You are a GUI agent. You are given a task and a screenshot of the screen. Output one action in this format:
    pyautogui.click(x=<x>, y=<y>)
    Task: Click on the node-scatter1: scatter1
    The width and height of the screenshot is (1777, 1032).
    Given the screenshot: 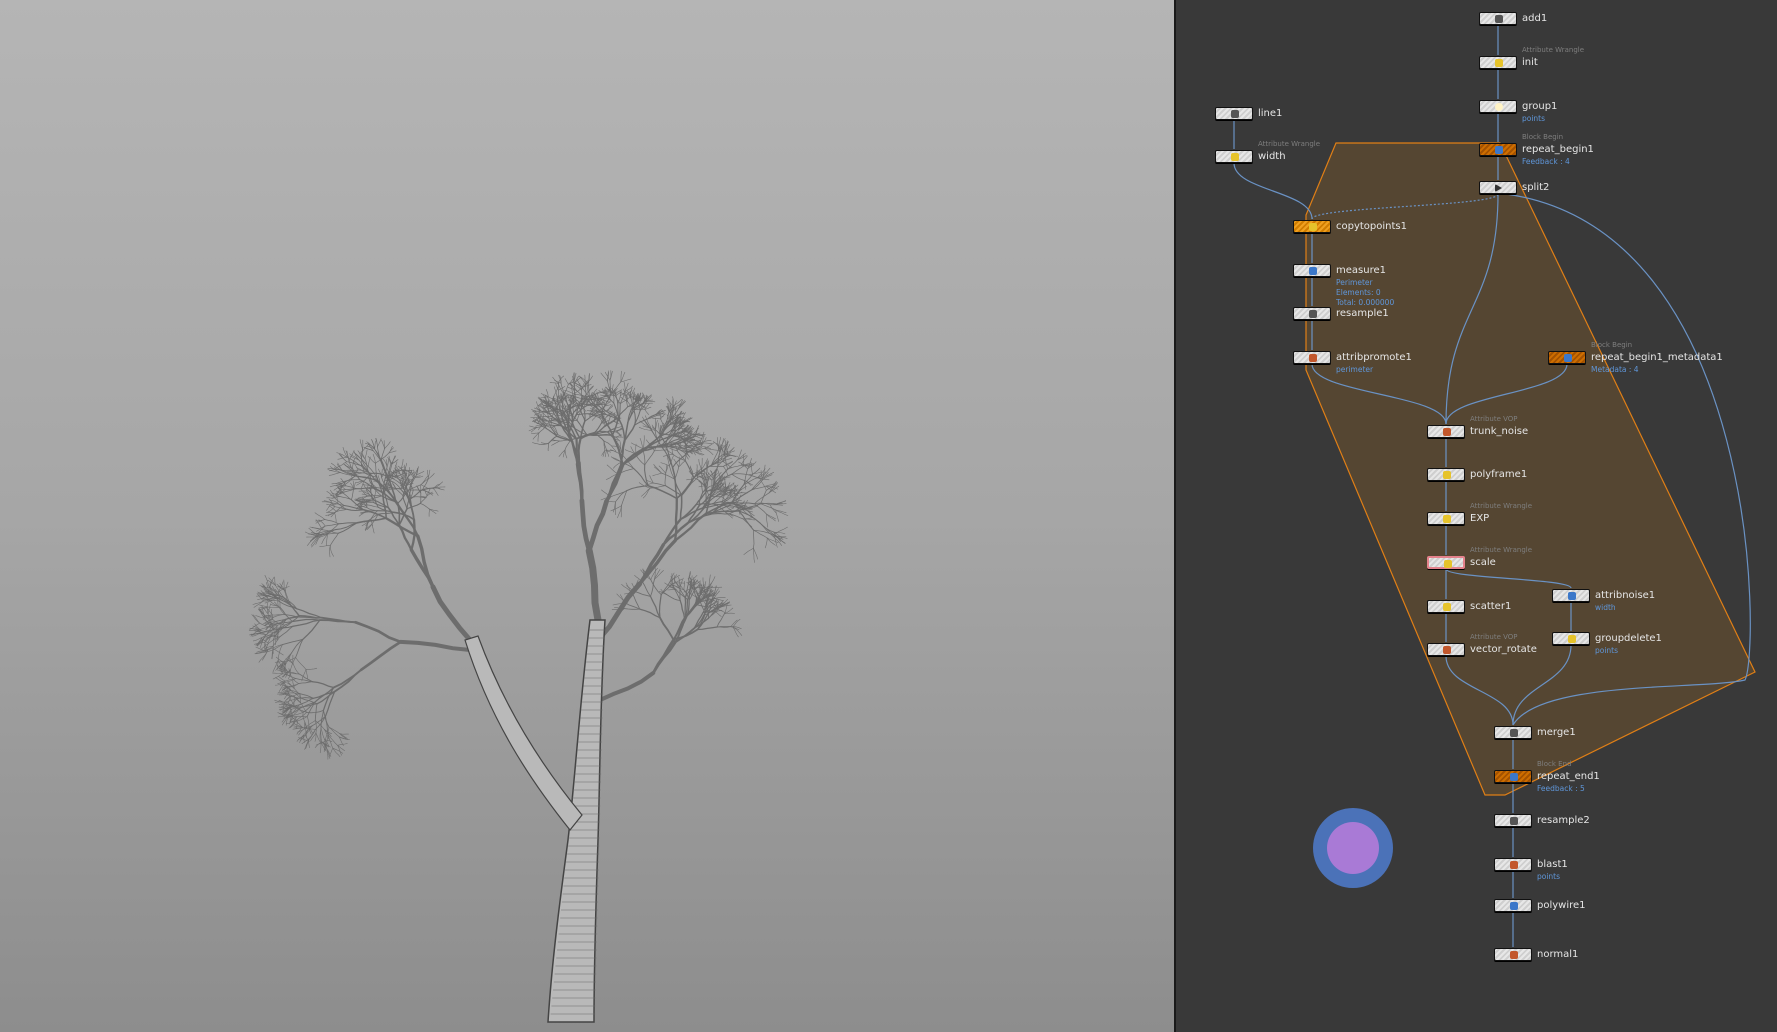 What is the action you would take?
    pyautogui.click(x=1469, y=606)
    